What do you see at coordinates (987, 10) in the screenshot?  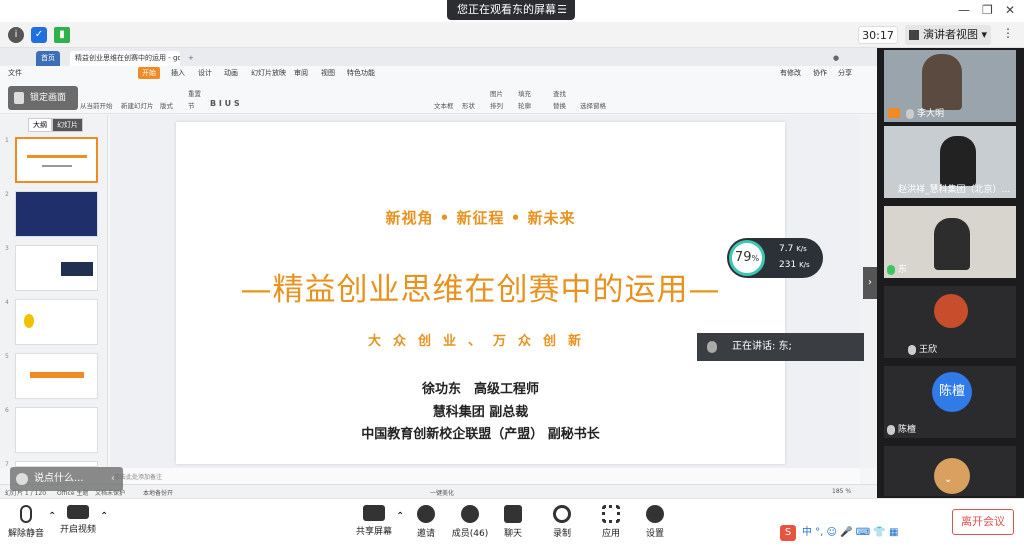 I see `restore-icon: ❐` at bounding box center [987, 10].